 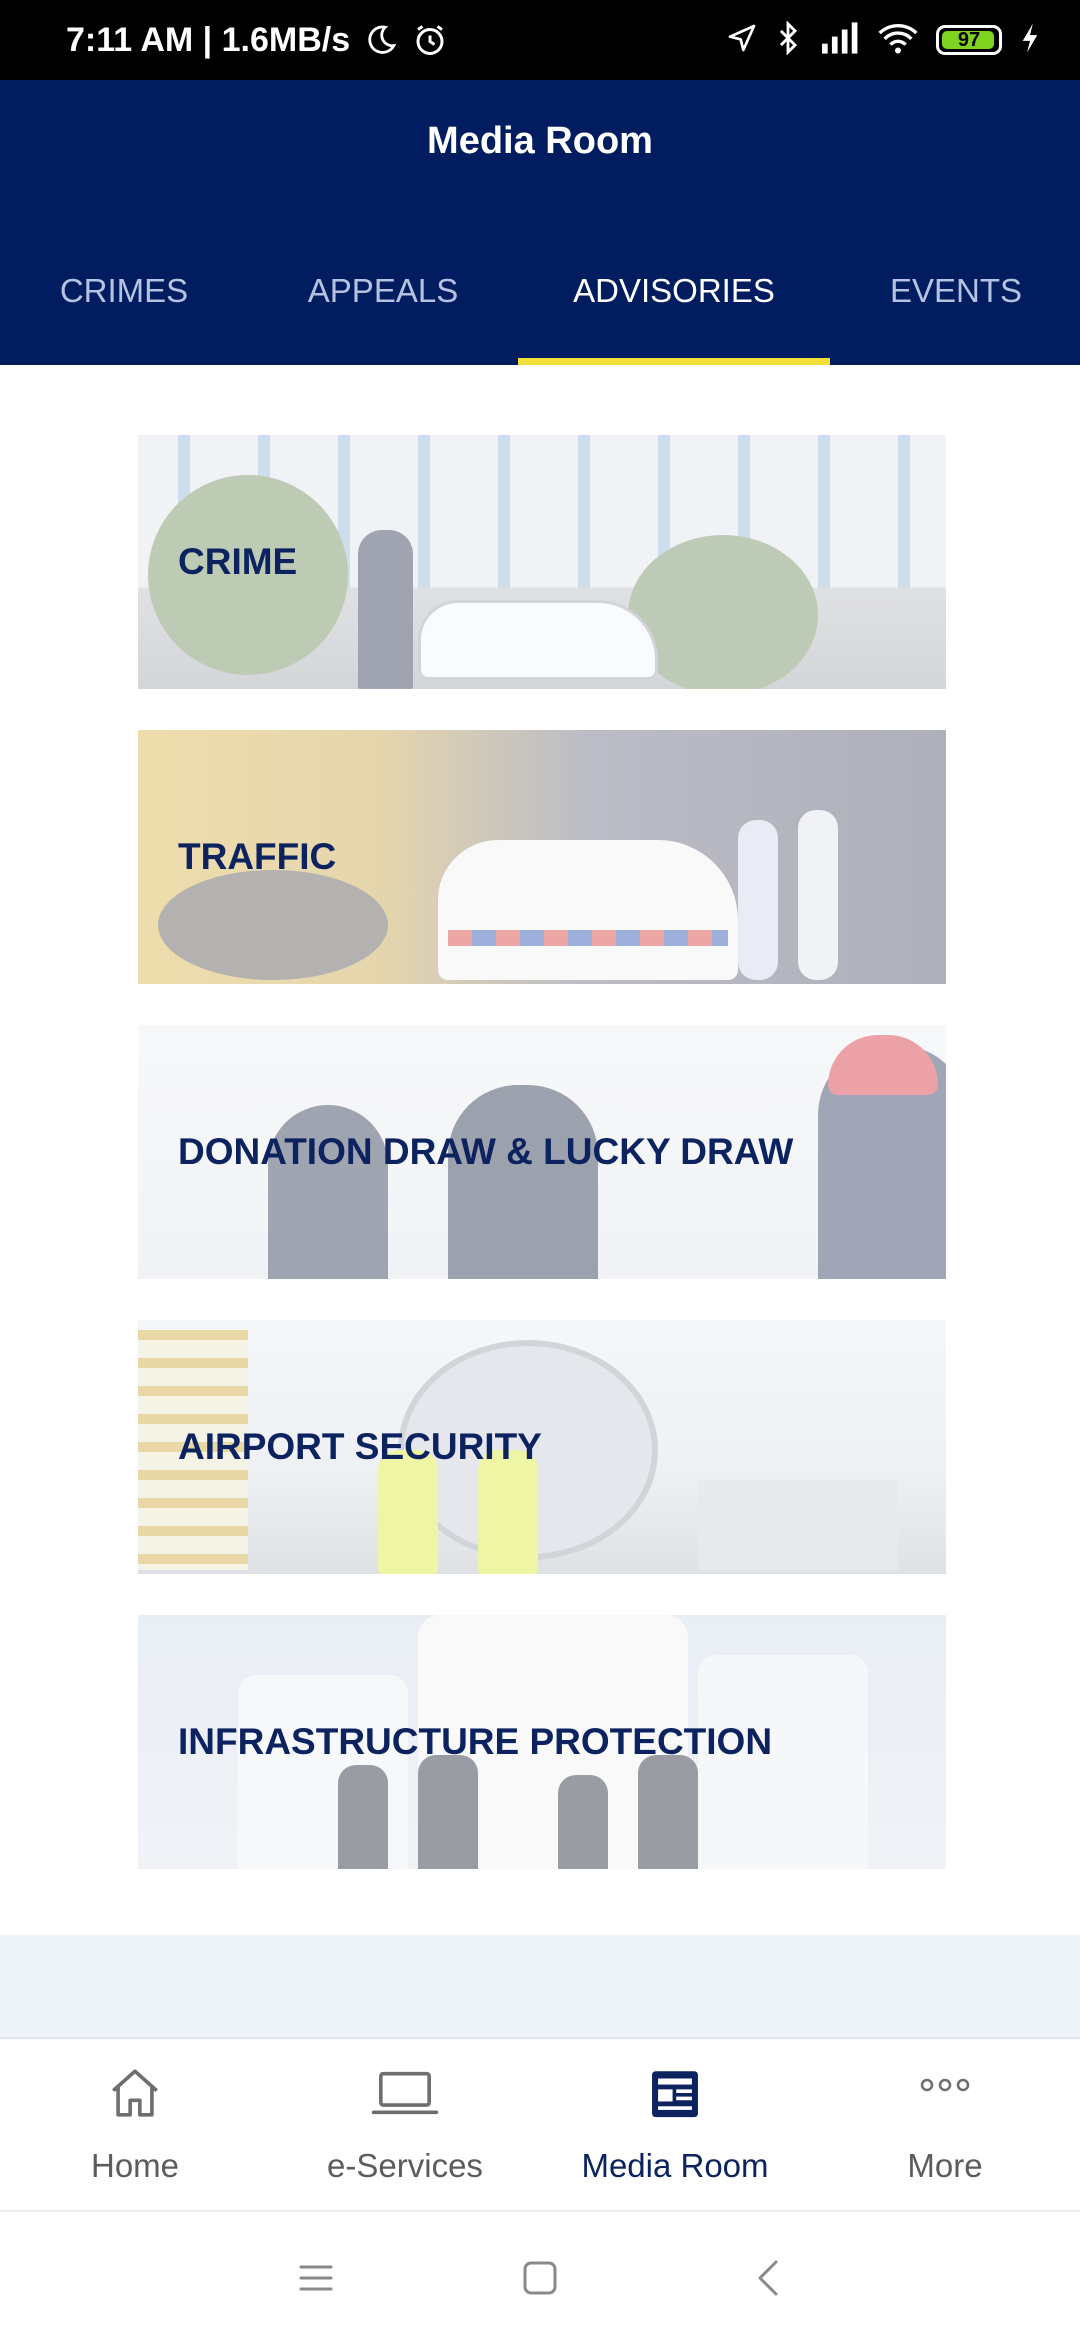 What do you see at coordinates (405, 2125) in the screenshot?
I see `nav-e-services: e-Services` at bounding box center [405, 2125].